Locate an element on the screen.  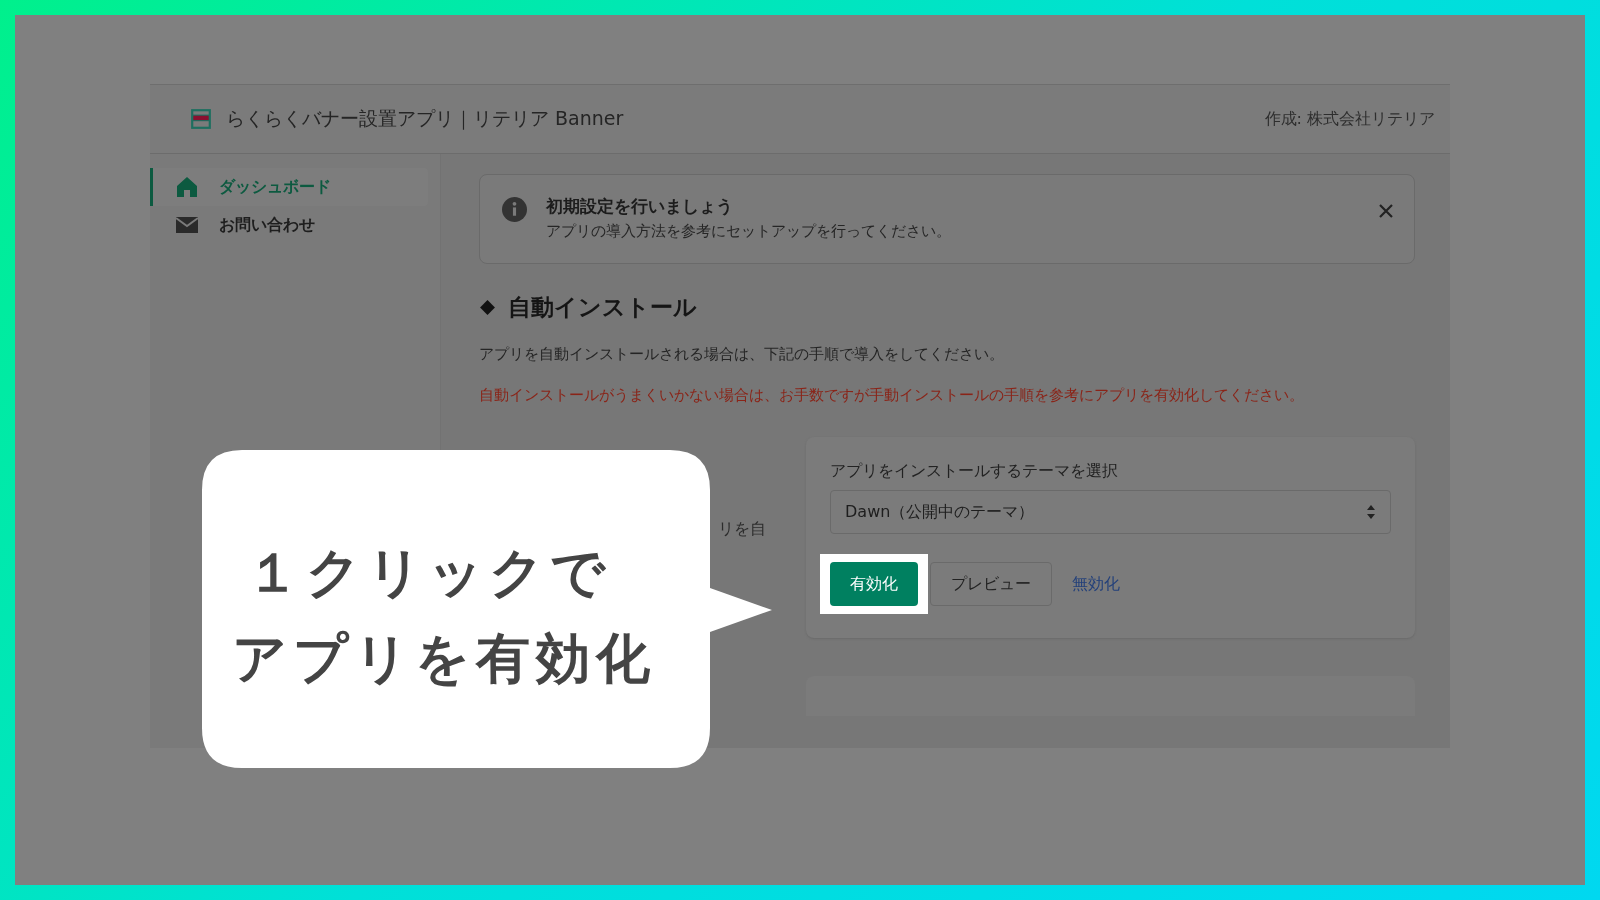
app-title: らくらくバナー設置アプリ｜リテリア Banner is located at coordinates (425, 119).